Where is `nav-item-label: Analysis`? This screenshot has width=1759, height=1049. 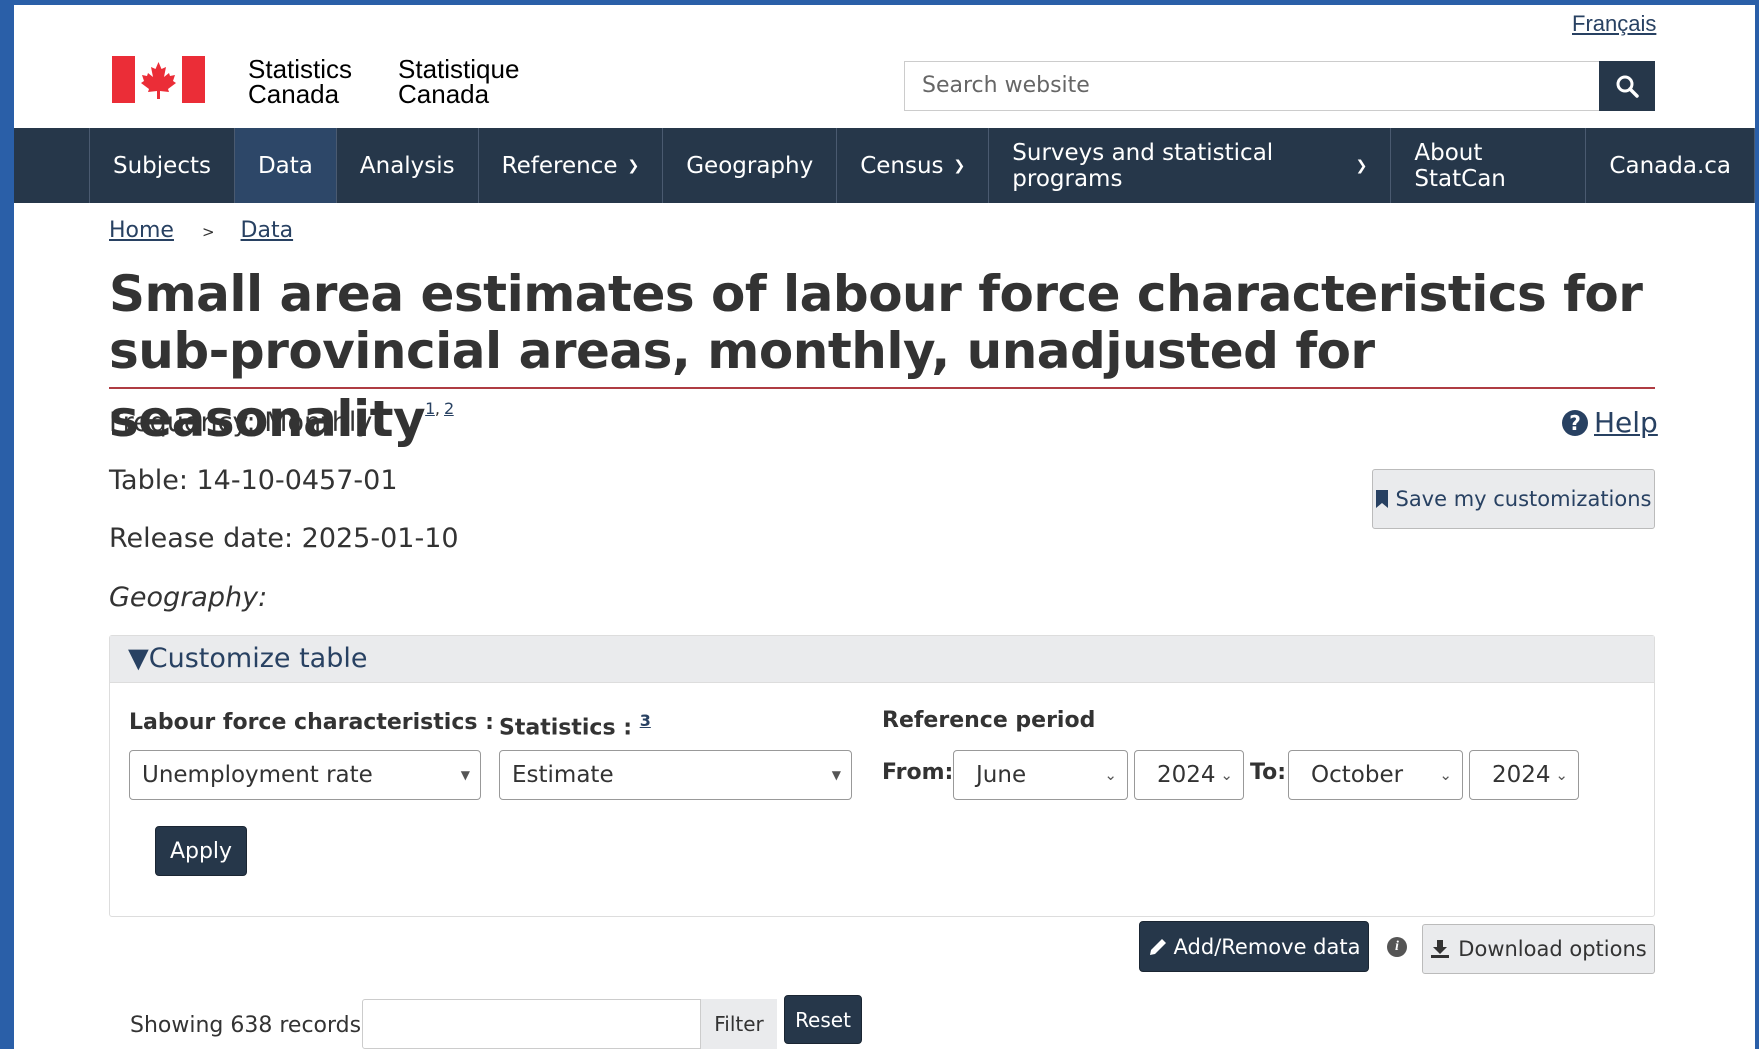 nav-item-label: Analysis is located at coordinates (407, 165).